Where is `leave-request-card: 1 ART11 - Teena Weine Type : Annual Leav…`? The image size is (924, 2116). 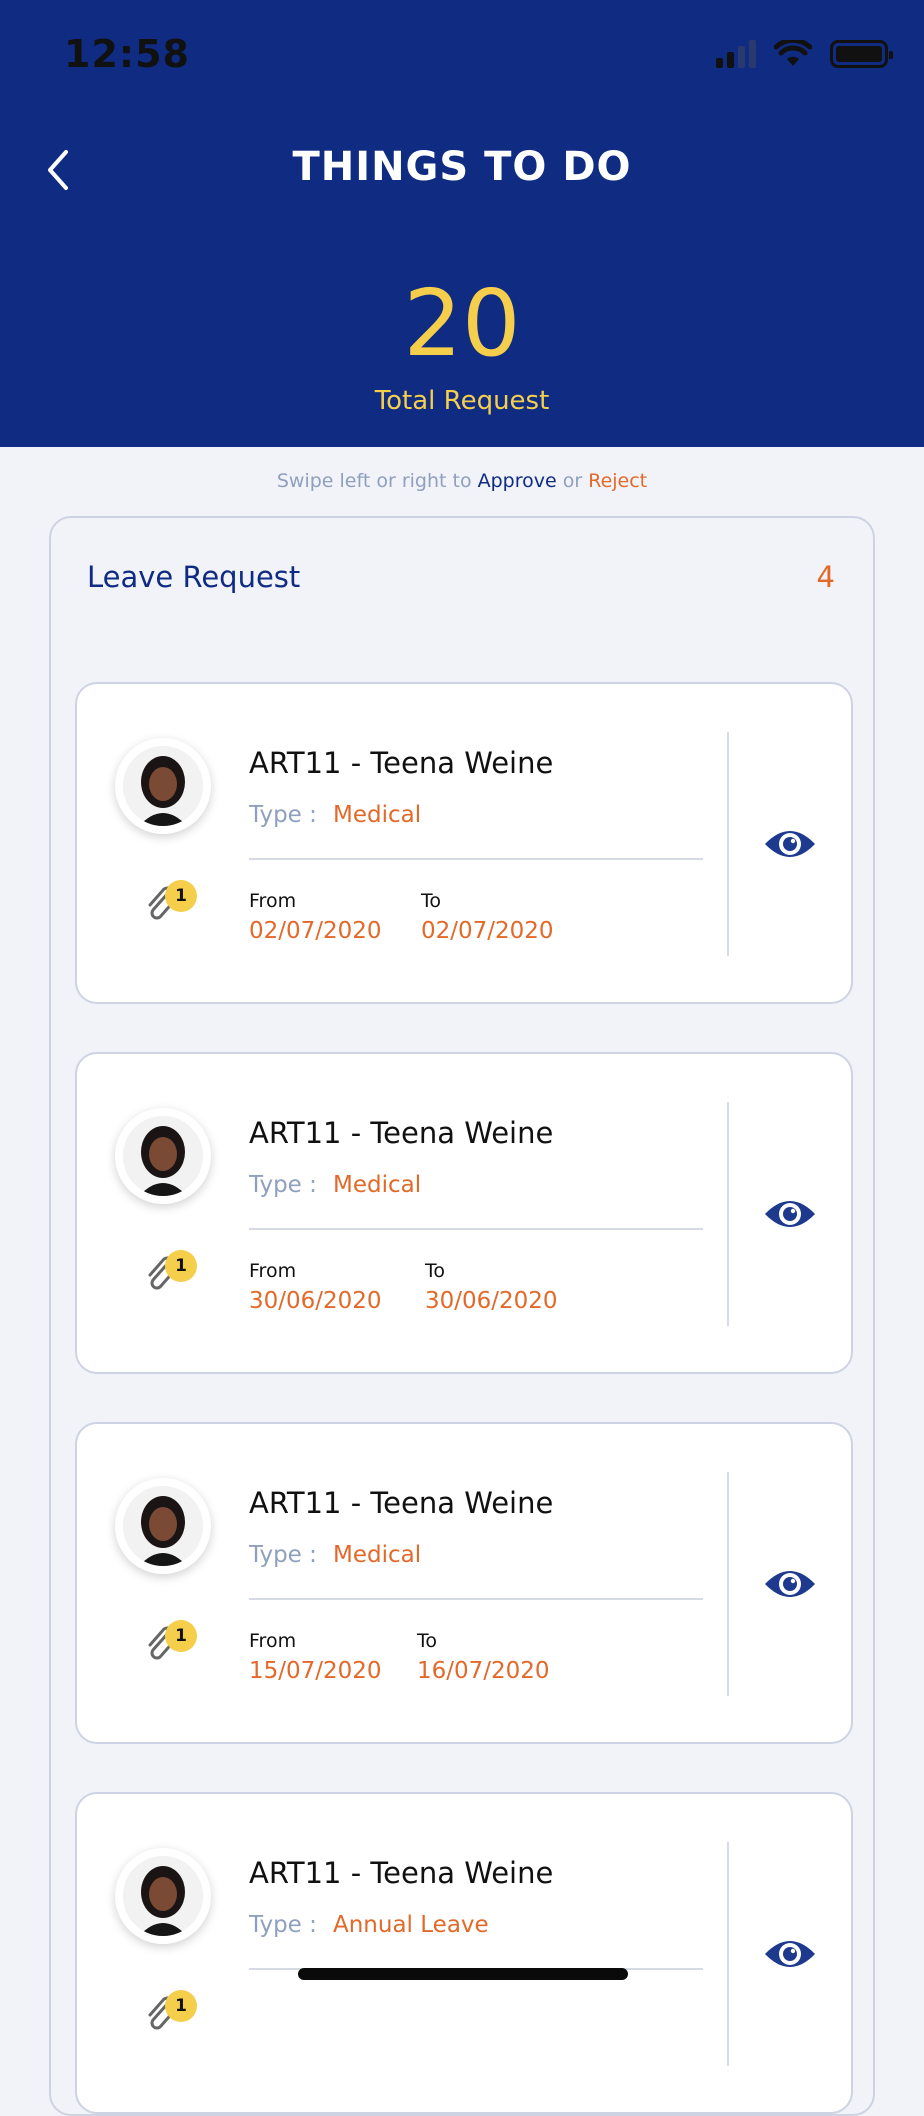 leave-request-card: 1 ART11 - Teena Weine Type : Annual Leav… is located at coordinates (464, 1953).